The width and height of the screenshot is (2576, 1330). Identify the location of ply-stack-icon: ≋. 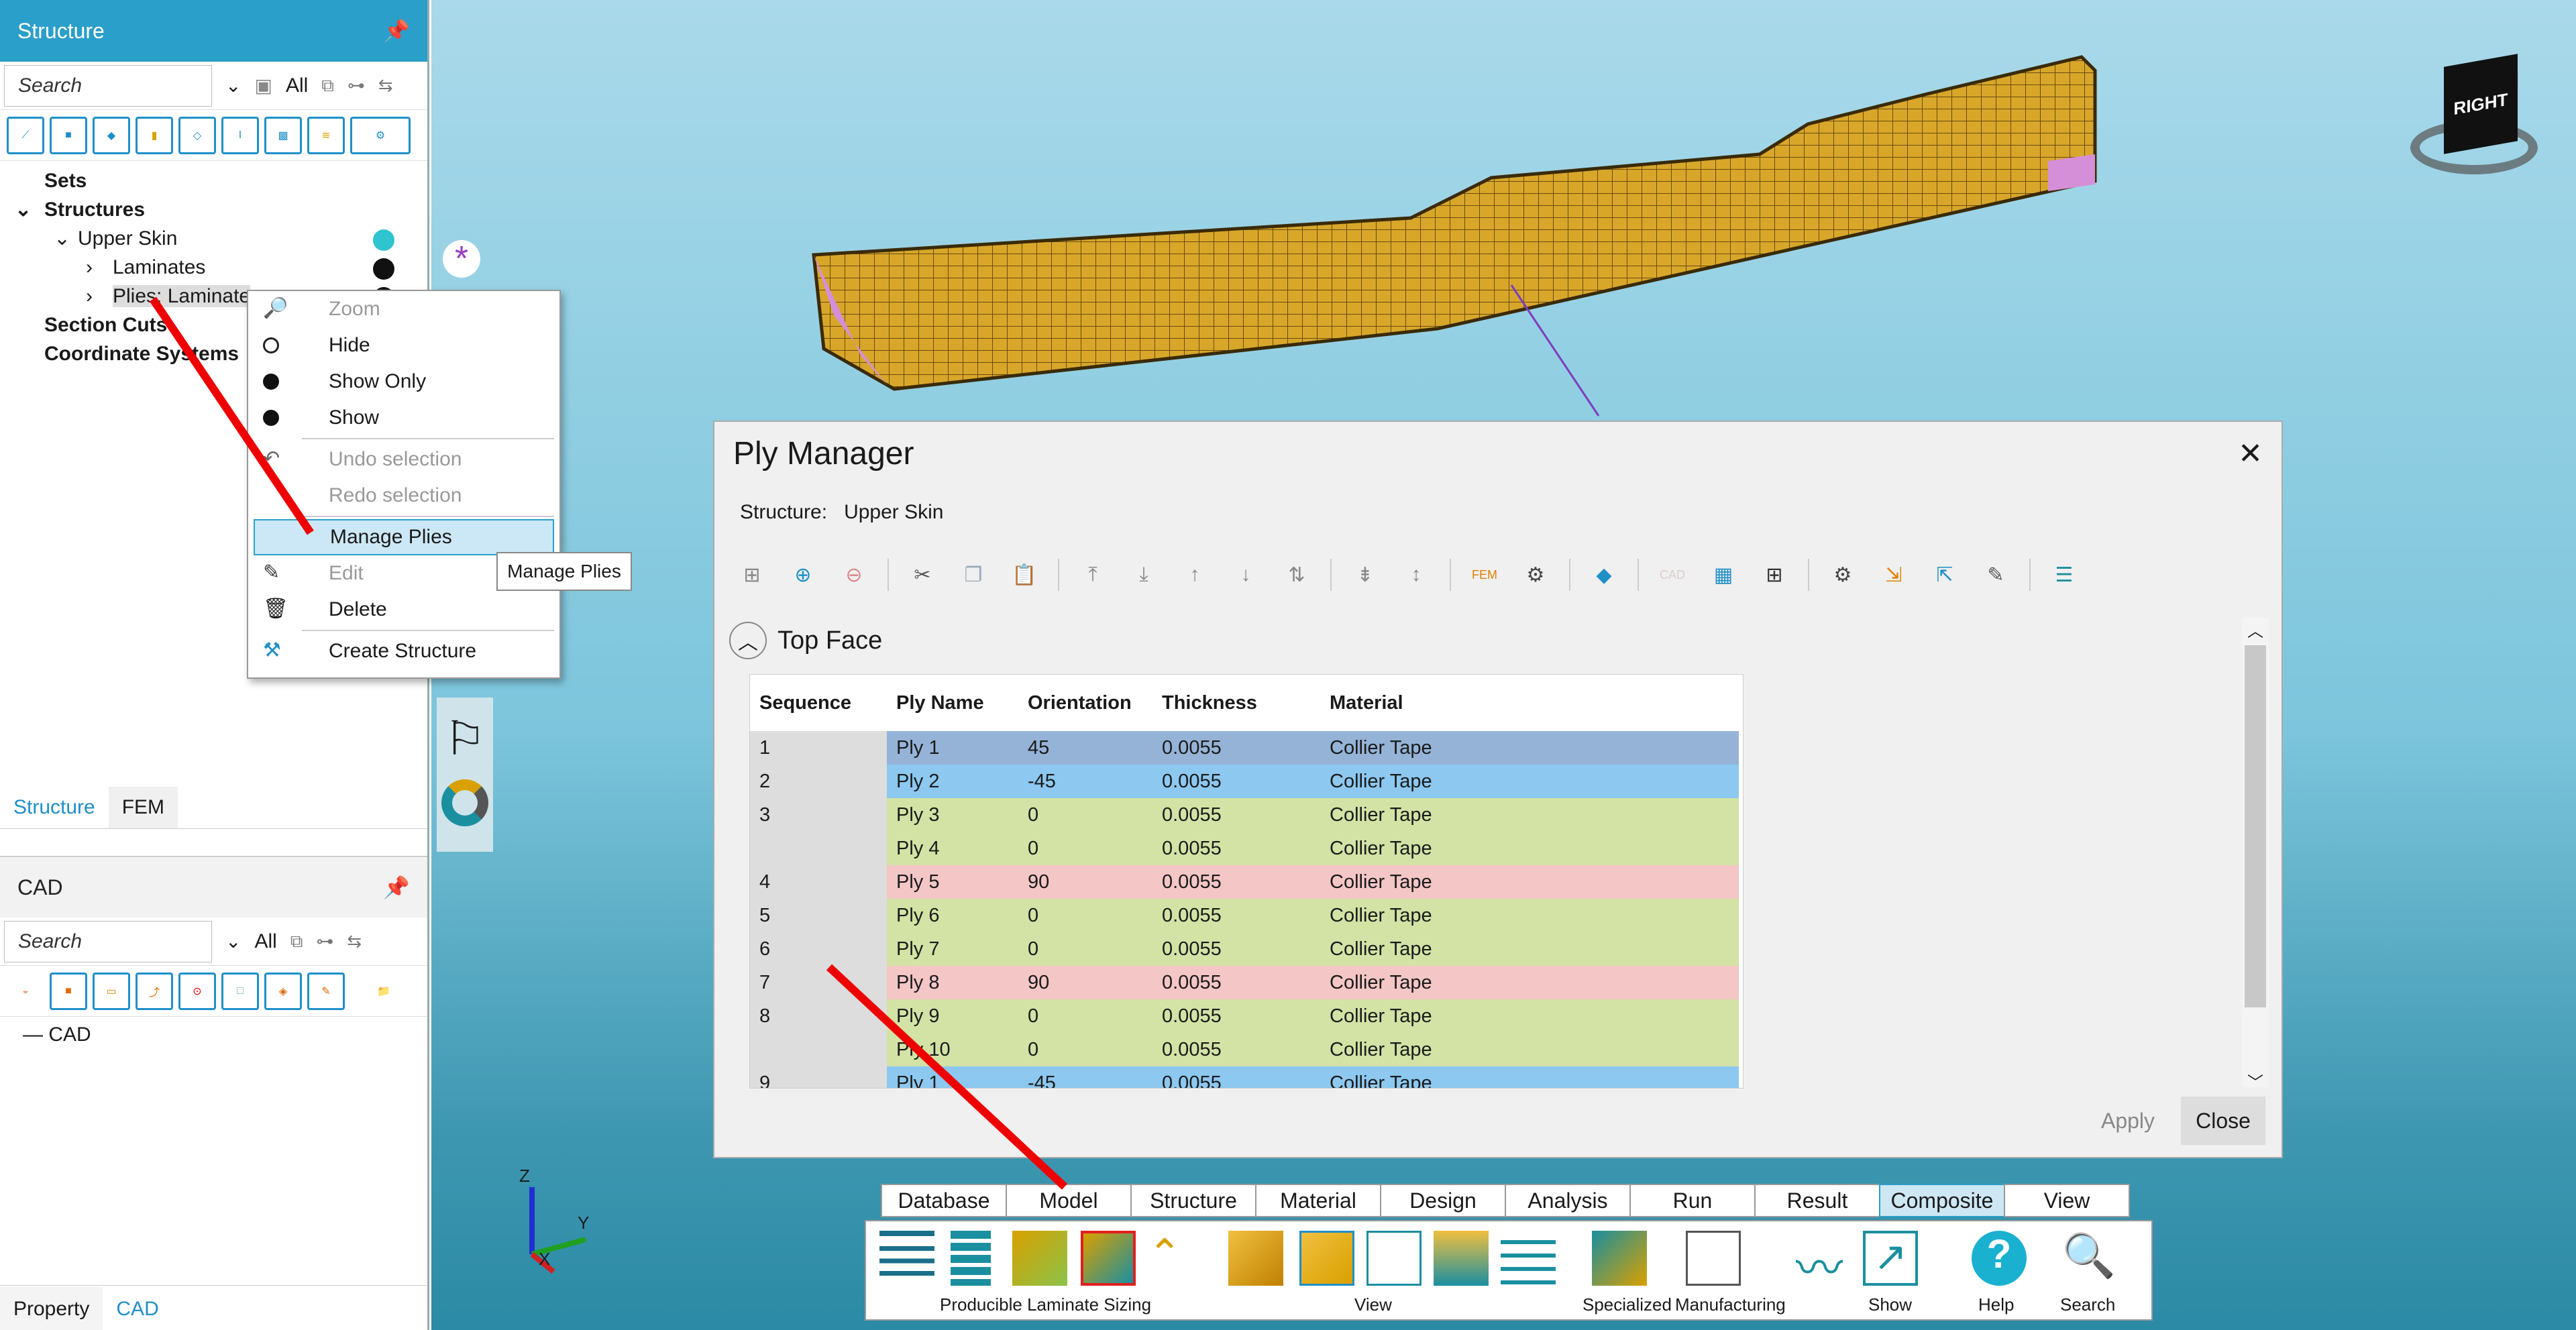
(326, 135).